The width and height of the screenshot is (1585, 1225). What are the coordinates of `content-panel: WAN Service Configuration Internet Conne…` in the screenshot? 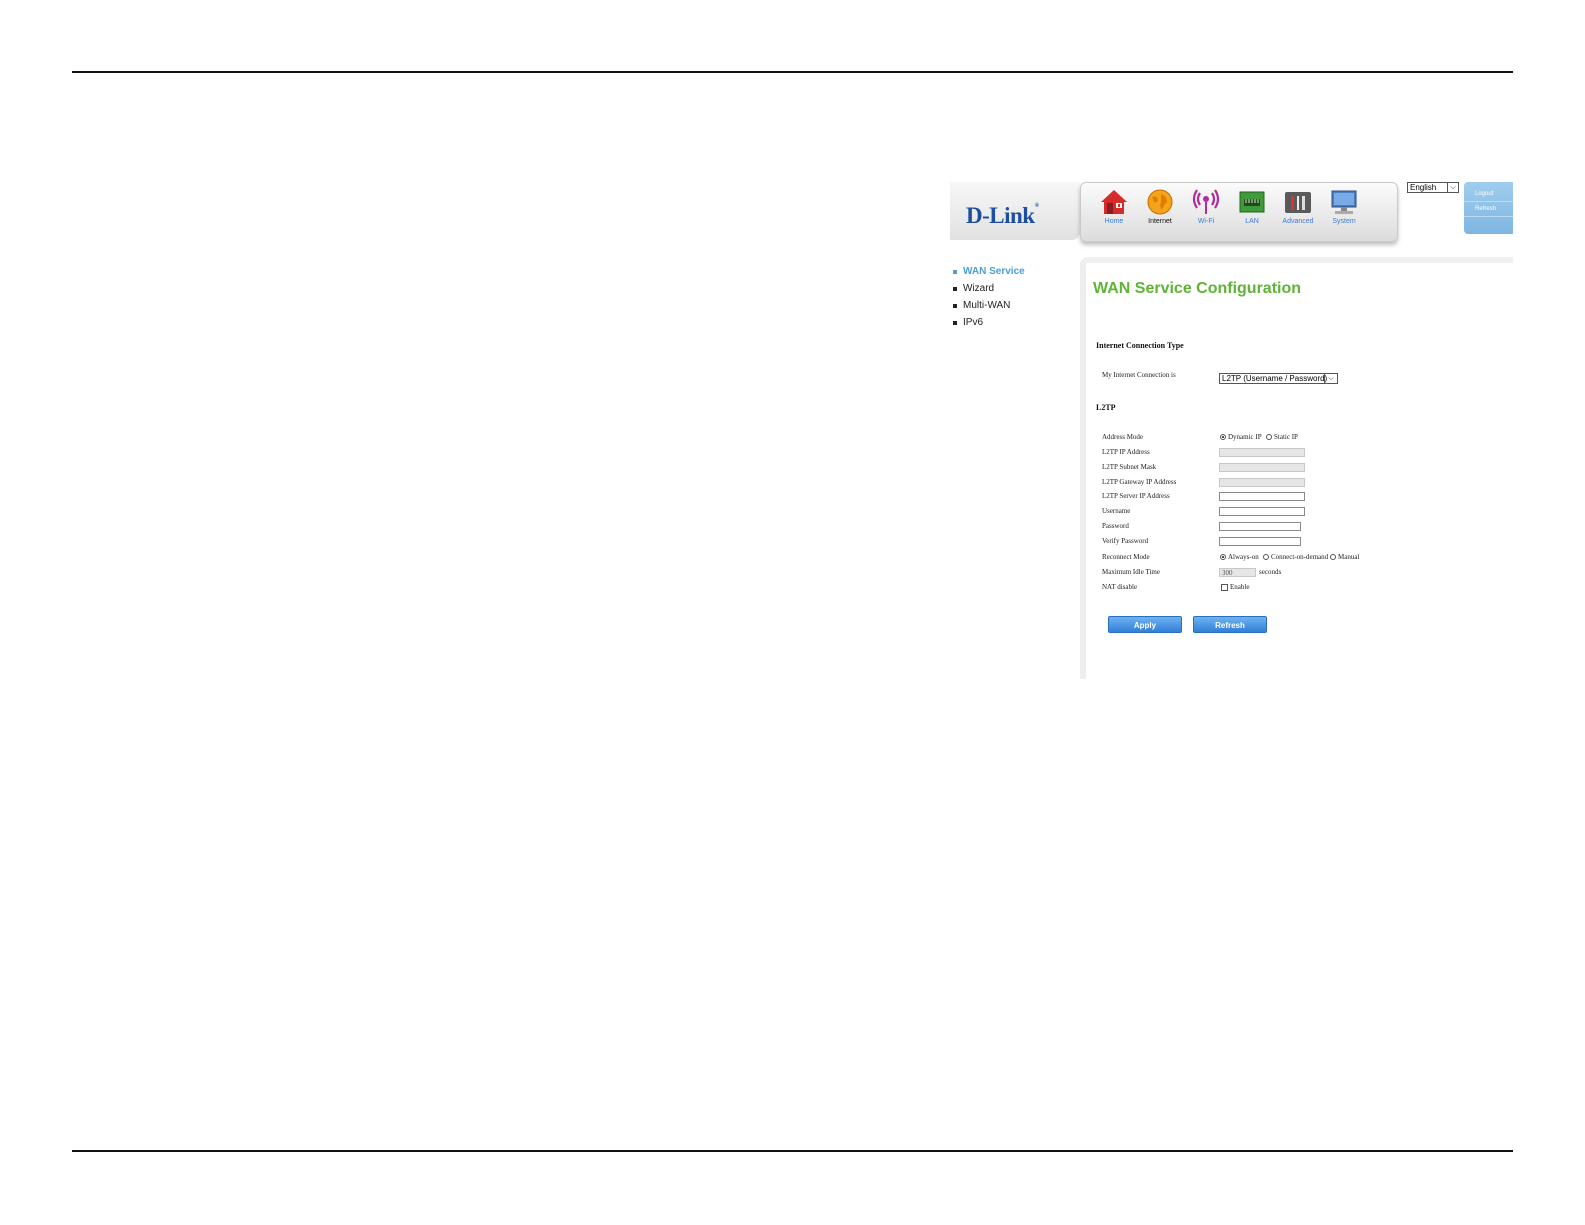 It's located at (1296, 468).